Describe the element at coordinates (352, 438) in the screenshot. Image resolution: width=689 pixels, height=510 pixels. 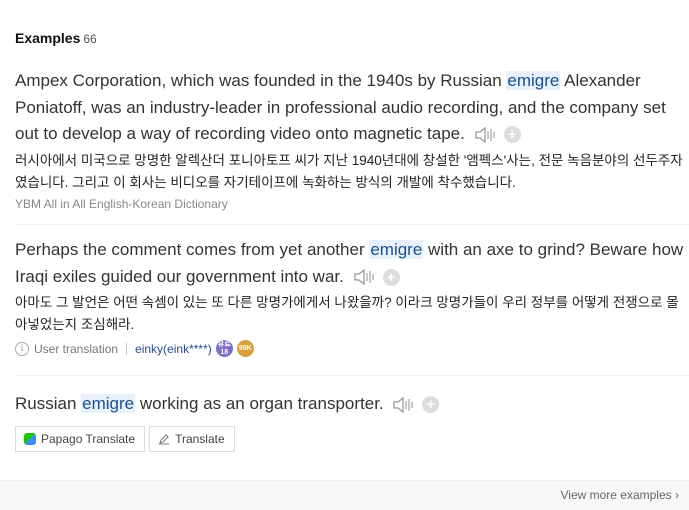
I see `translate-buttons: Papago Translate Translate` at that location.